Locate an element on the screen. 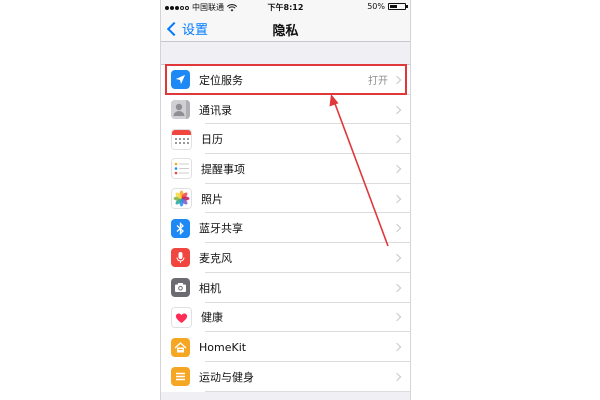 The width and height of the screenshot is (600, 400). page-title: 隐私 is located at coordinates (285, 31).